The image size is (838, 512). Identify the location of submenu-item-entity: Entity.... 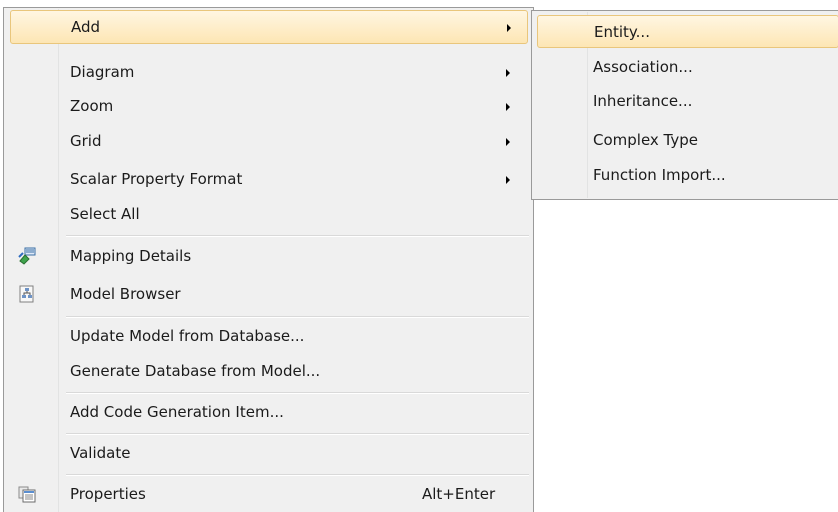
(687, 31).